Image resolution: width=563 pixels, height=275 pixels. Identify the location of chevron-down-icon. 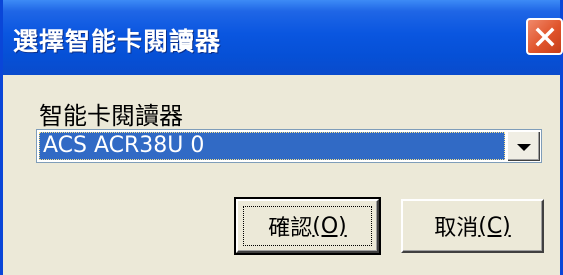
(524, 146).